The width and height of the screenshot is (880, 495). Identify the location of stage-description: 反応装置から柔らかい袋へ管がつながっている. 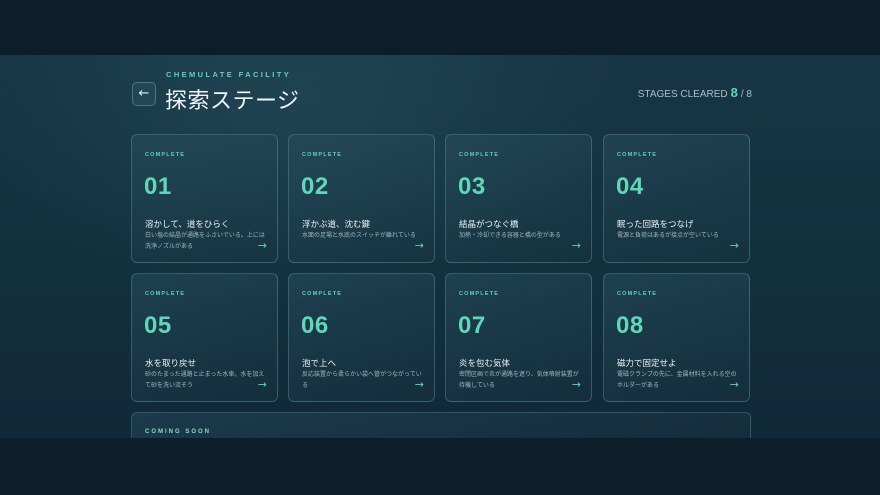
(362, 380).